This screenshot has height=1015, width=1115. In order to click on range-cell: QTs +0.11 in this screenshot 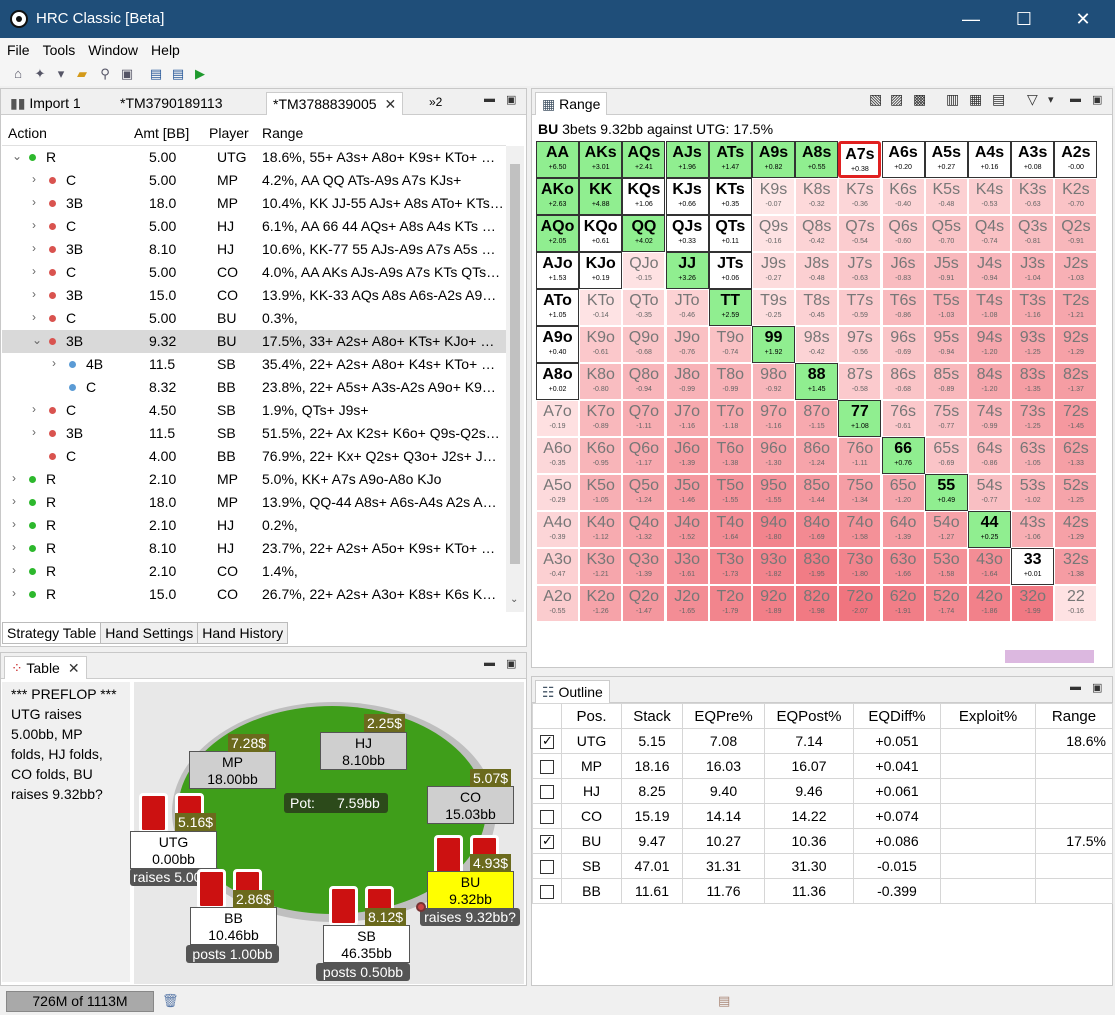, I will do `click(730, 233)`.